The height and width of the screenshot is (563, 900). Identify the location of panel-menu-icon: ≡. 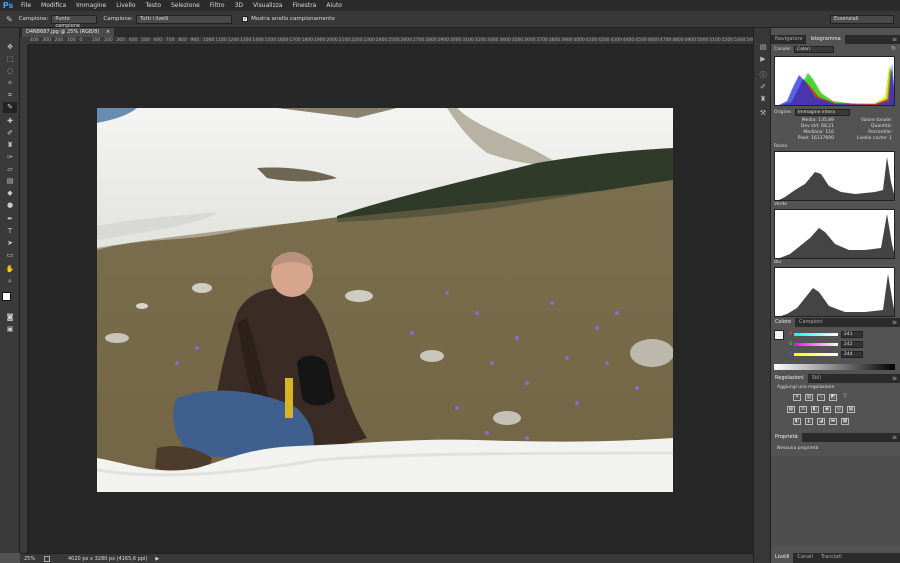
(894, 39).